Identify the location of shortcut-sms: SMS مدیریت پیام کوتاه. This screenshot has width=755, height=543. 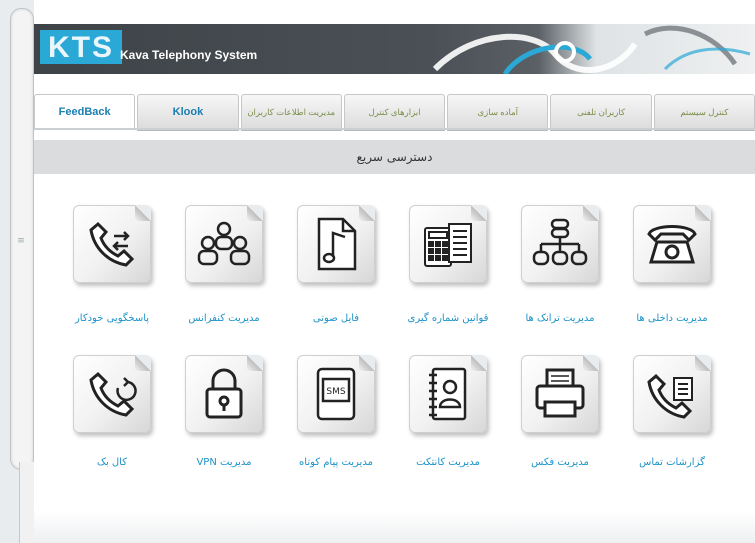
(336, 411).